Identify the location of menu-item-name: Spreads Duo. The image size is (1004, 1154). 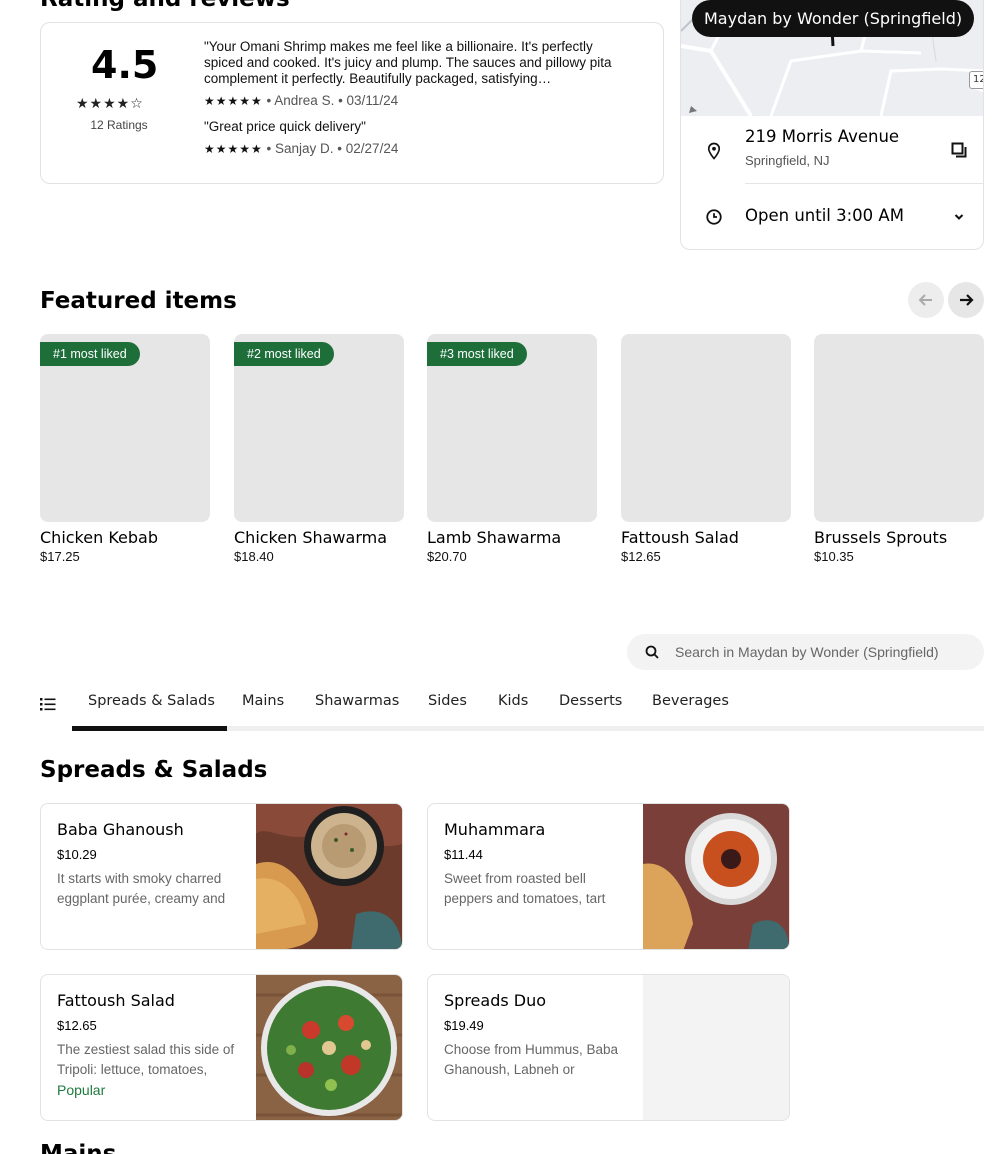
(495, 1000).